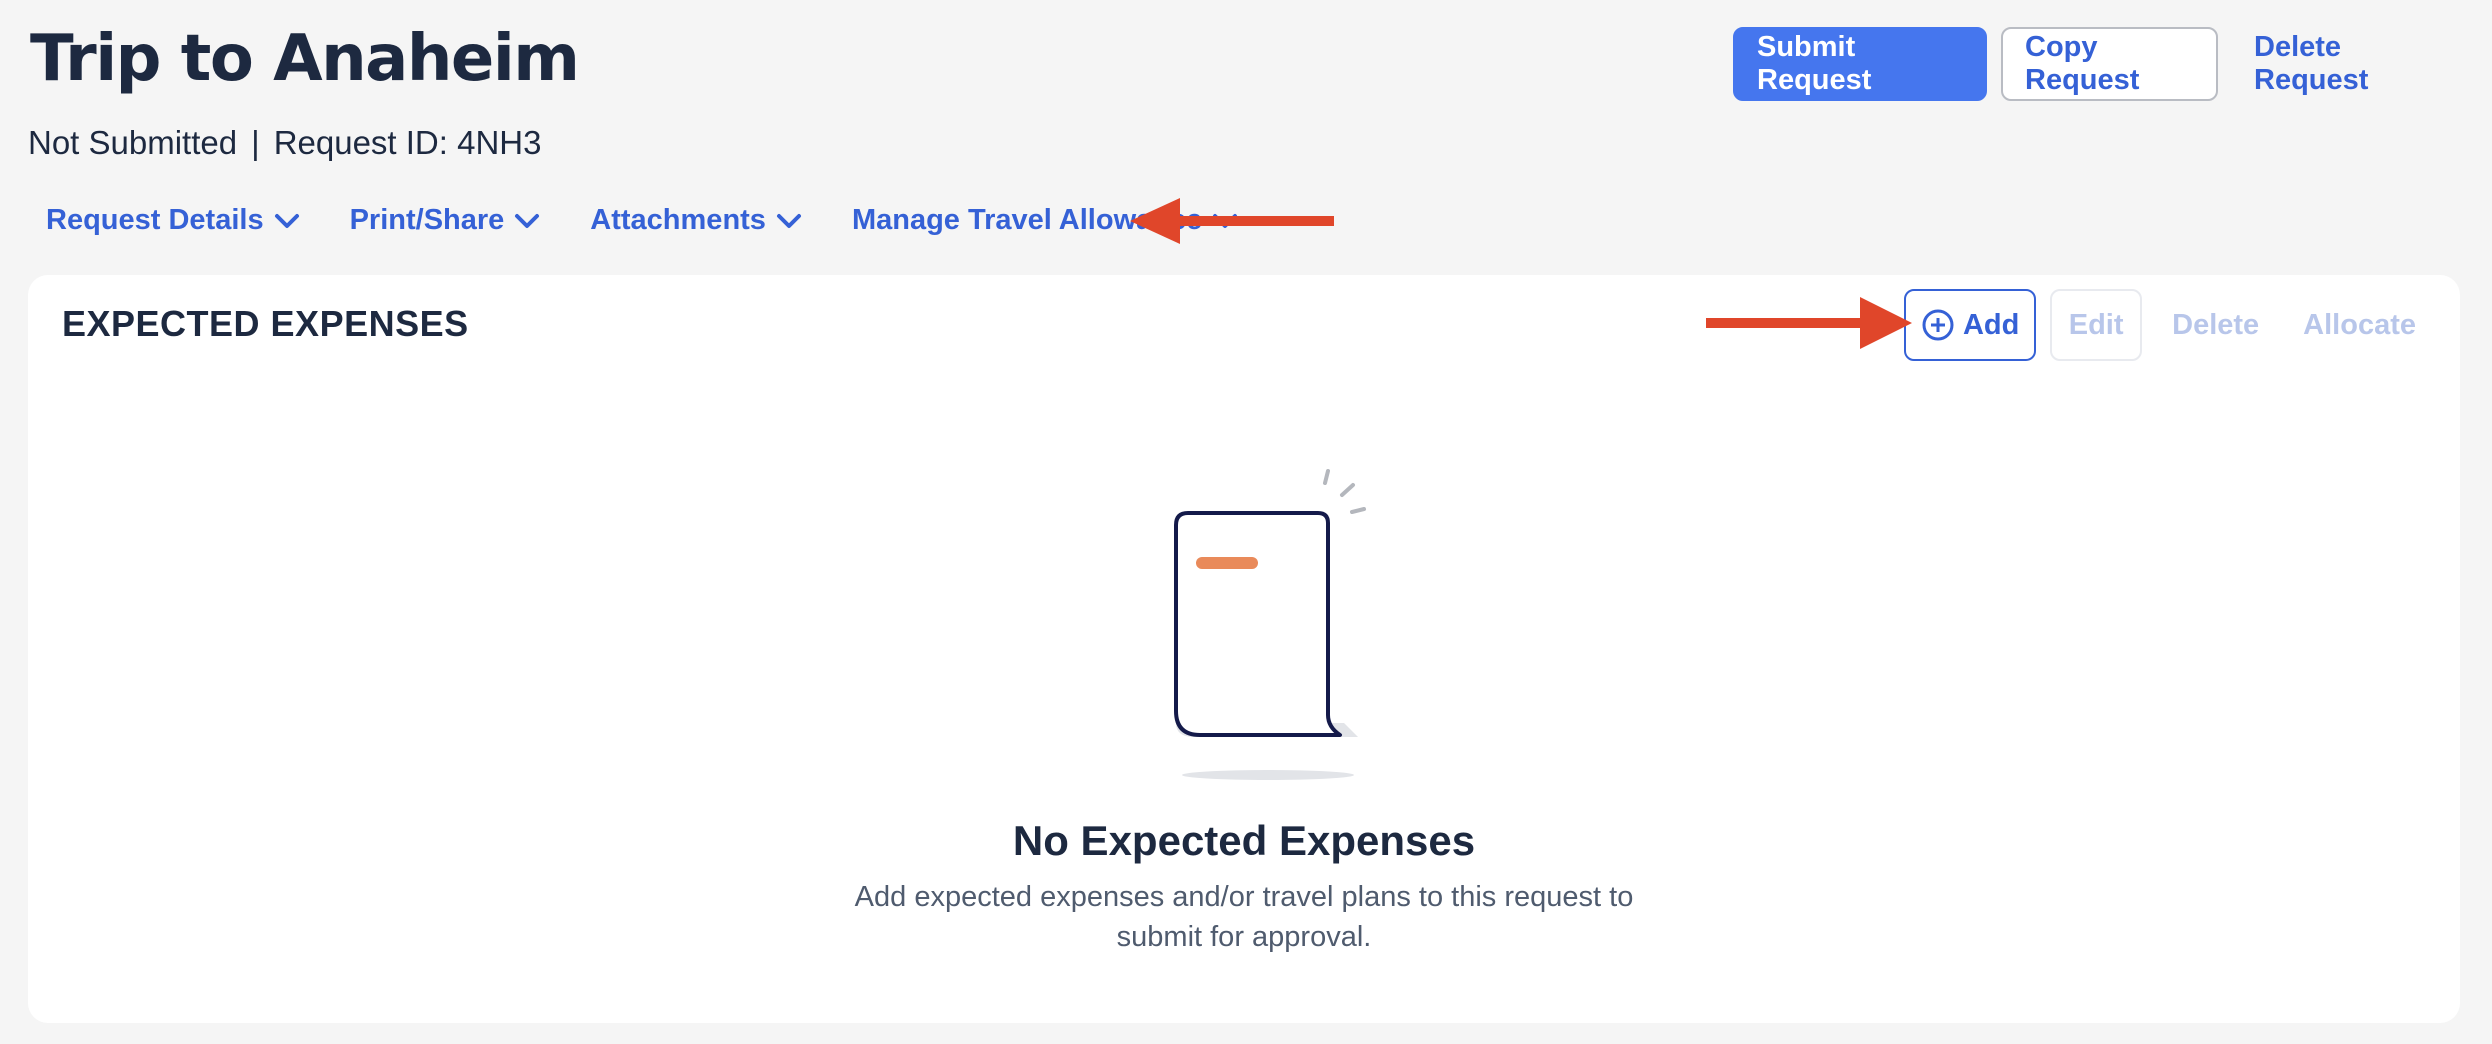  I want to click on menu-request-details: Request Details, so click(173, 220).